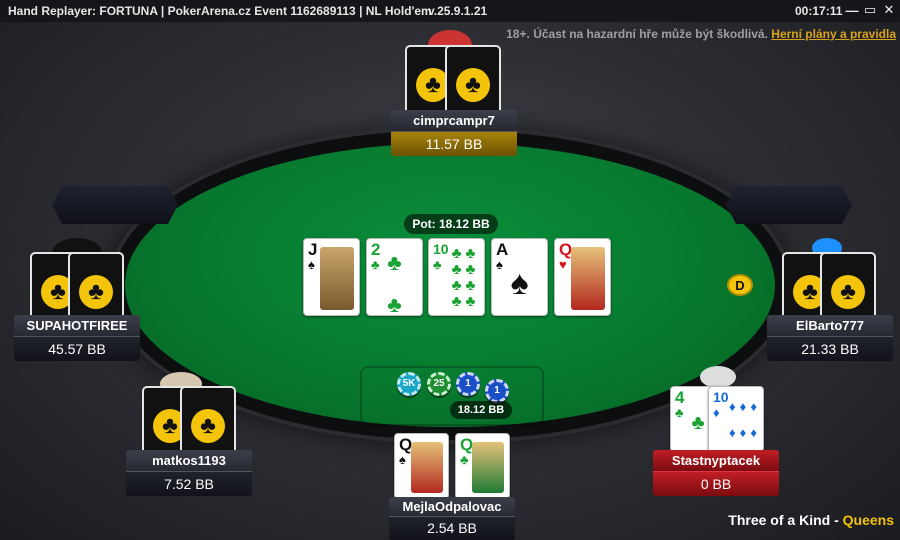 This screenshot has height=540, width=900. I want to click on felt-logo, so click(452, 396).